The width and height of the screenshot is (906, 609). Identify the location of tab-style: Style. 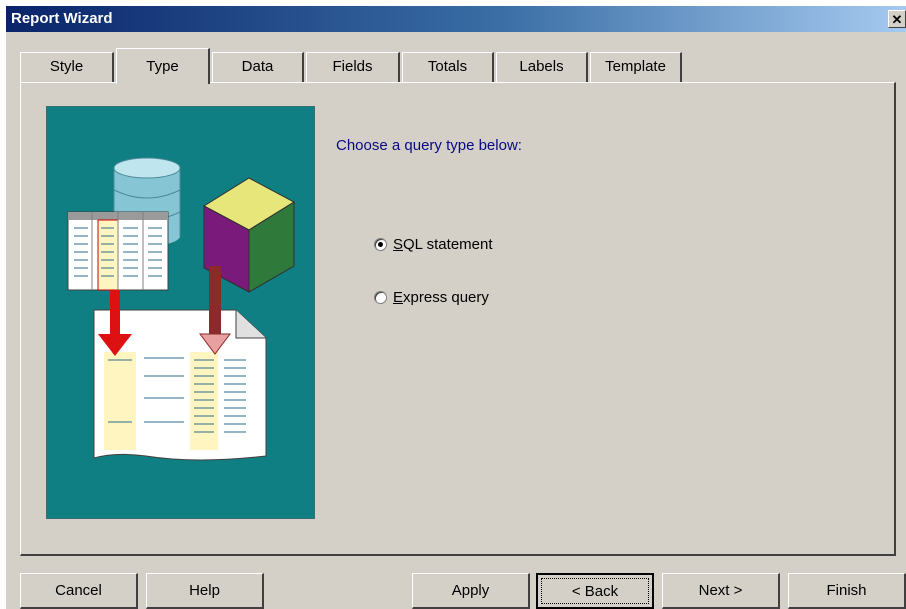
(67, 67).